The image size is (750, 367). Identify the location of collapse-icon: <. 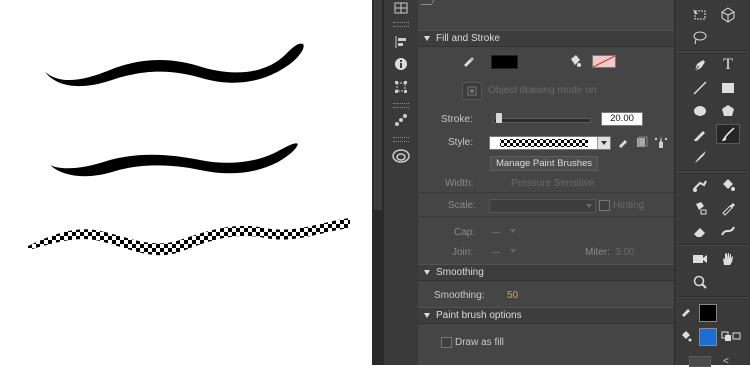
(726, 361).